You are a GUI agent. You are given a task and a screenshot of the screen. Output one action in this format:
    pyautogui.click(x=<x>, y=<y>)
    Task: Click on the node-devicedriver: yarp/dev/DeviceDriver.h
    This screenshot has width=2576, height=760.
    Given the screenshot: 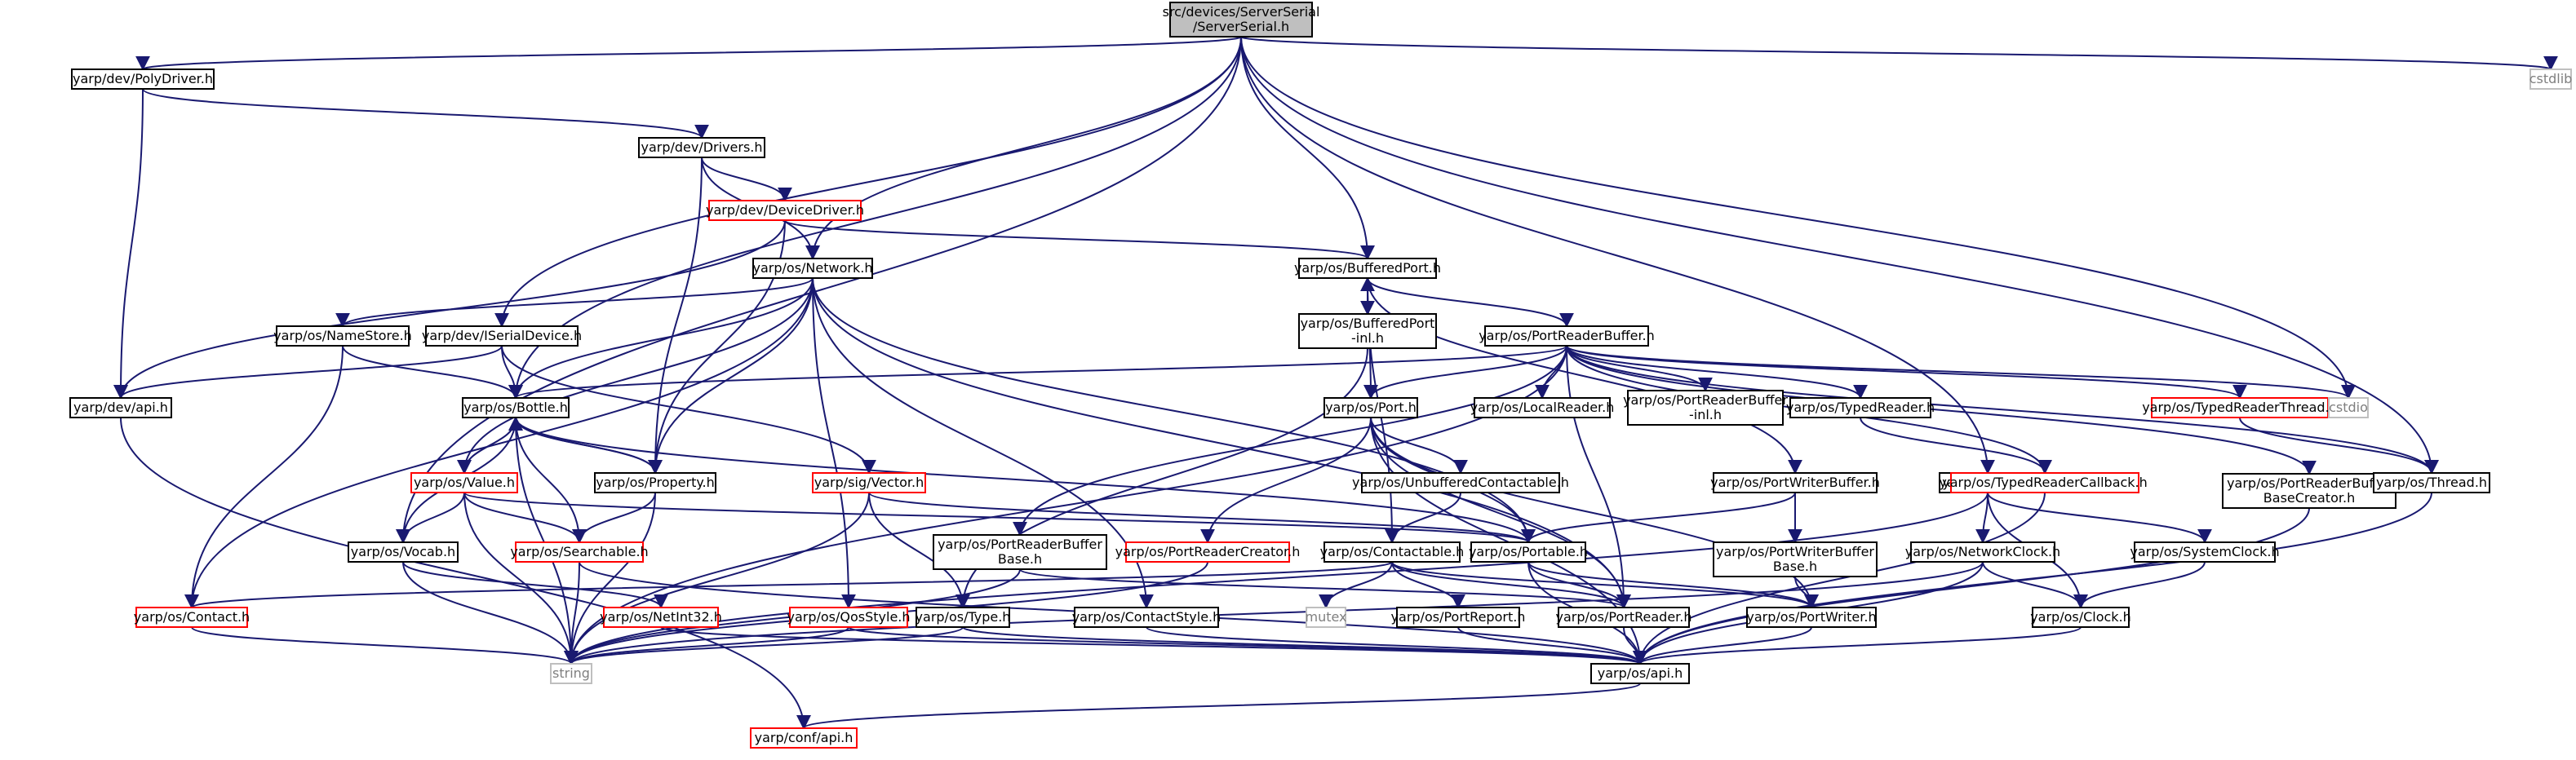 What is the action you would take?
    pyautogui.click(x=785, y=211)
    